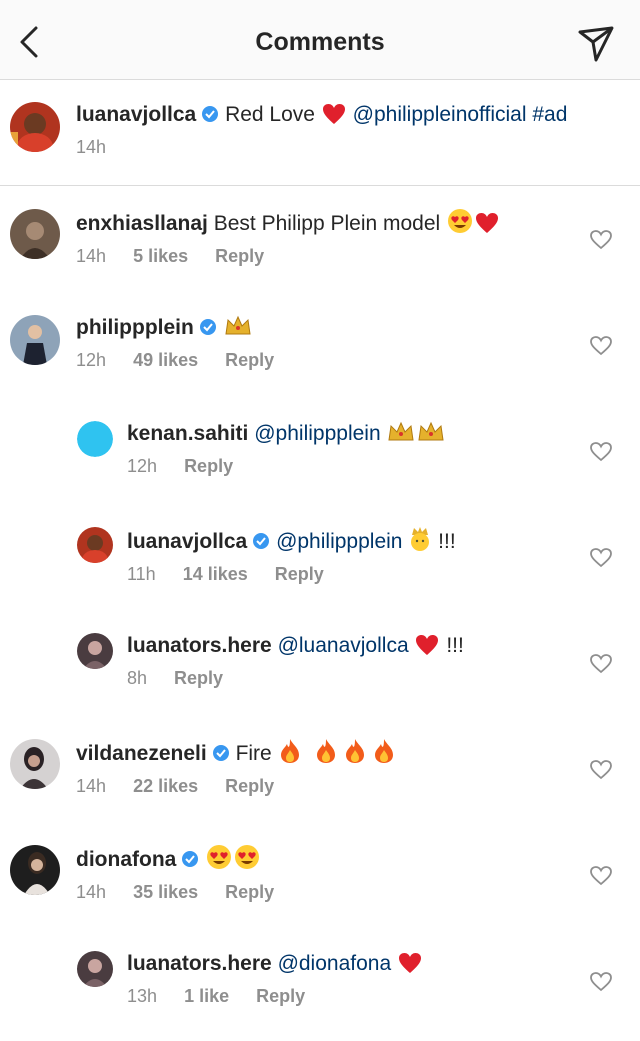 The height and width of the screenshot is (1041, 640). What do you see at coordinates (215, 574) in the screenshot?
I see `likes-count: 14 likes` at bounding box center [215, 574].